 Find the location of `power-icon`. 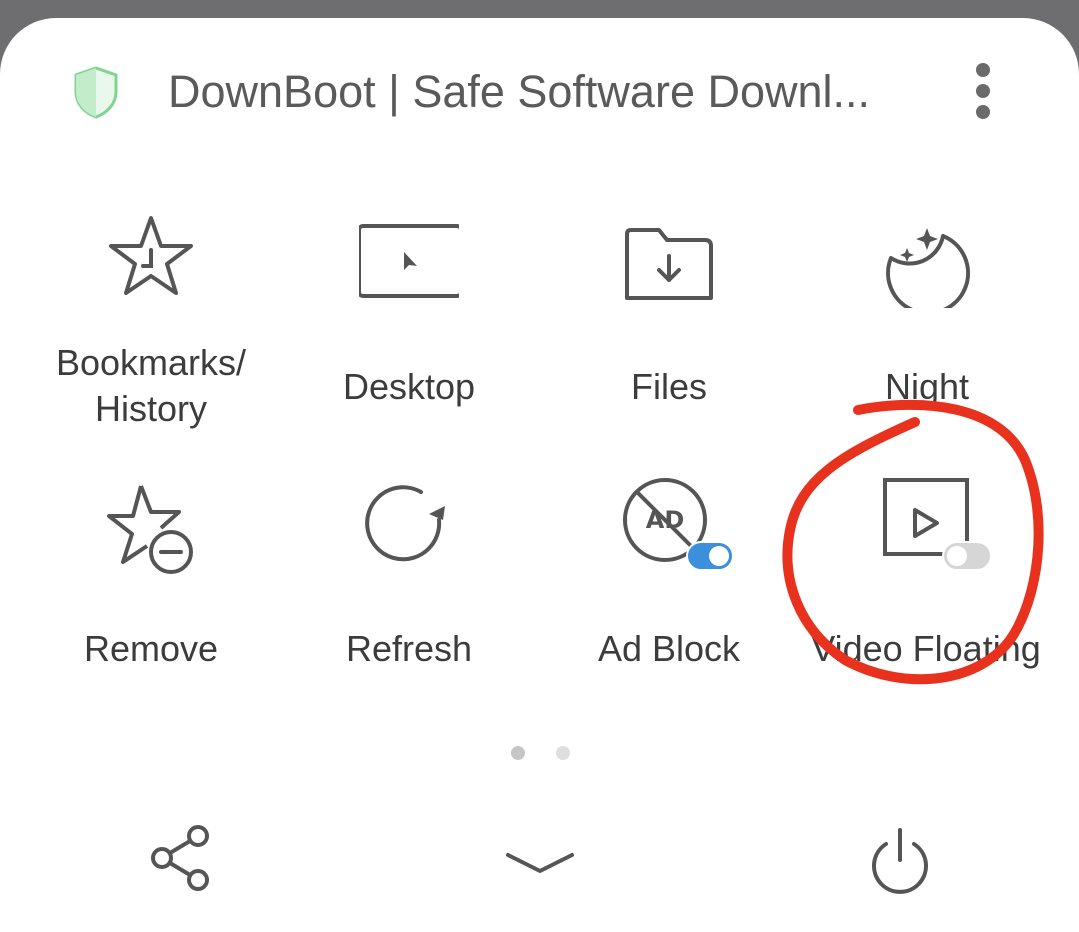

power-icon is located at coordinates (900, 860).